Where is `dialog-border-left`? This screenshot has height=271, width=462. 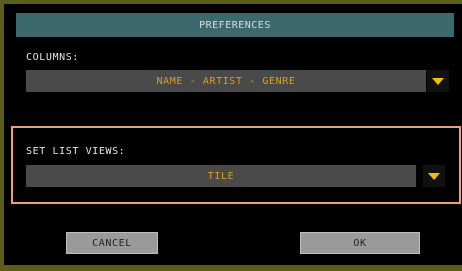
dialog-border-left is located at coordinates (2, 135).